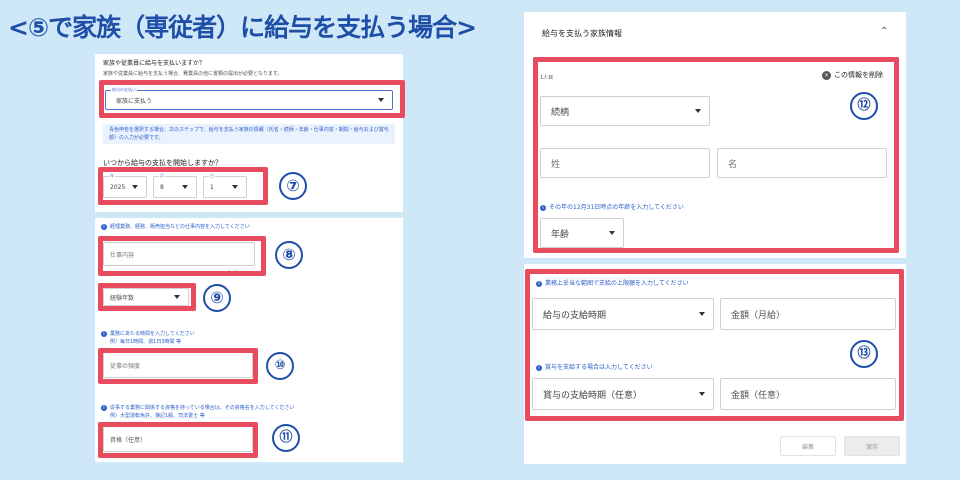  Describe the element at coordinates (293, 186) in the screenshot. I see `marker-7: ⑦` at that location.